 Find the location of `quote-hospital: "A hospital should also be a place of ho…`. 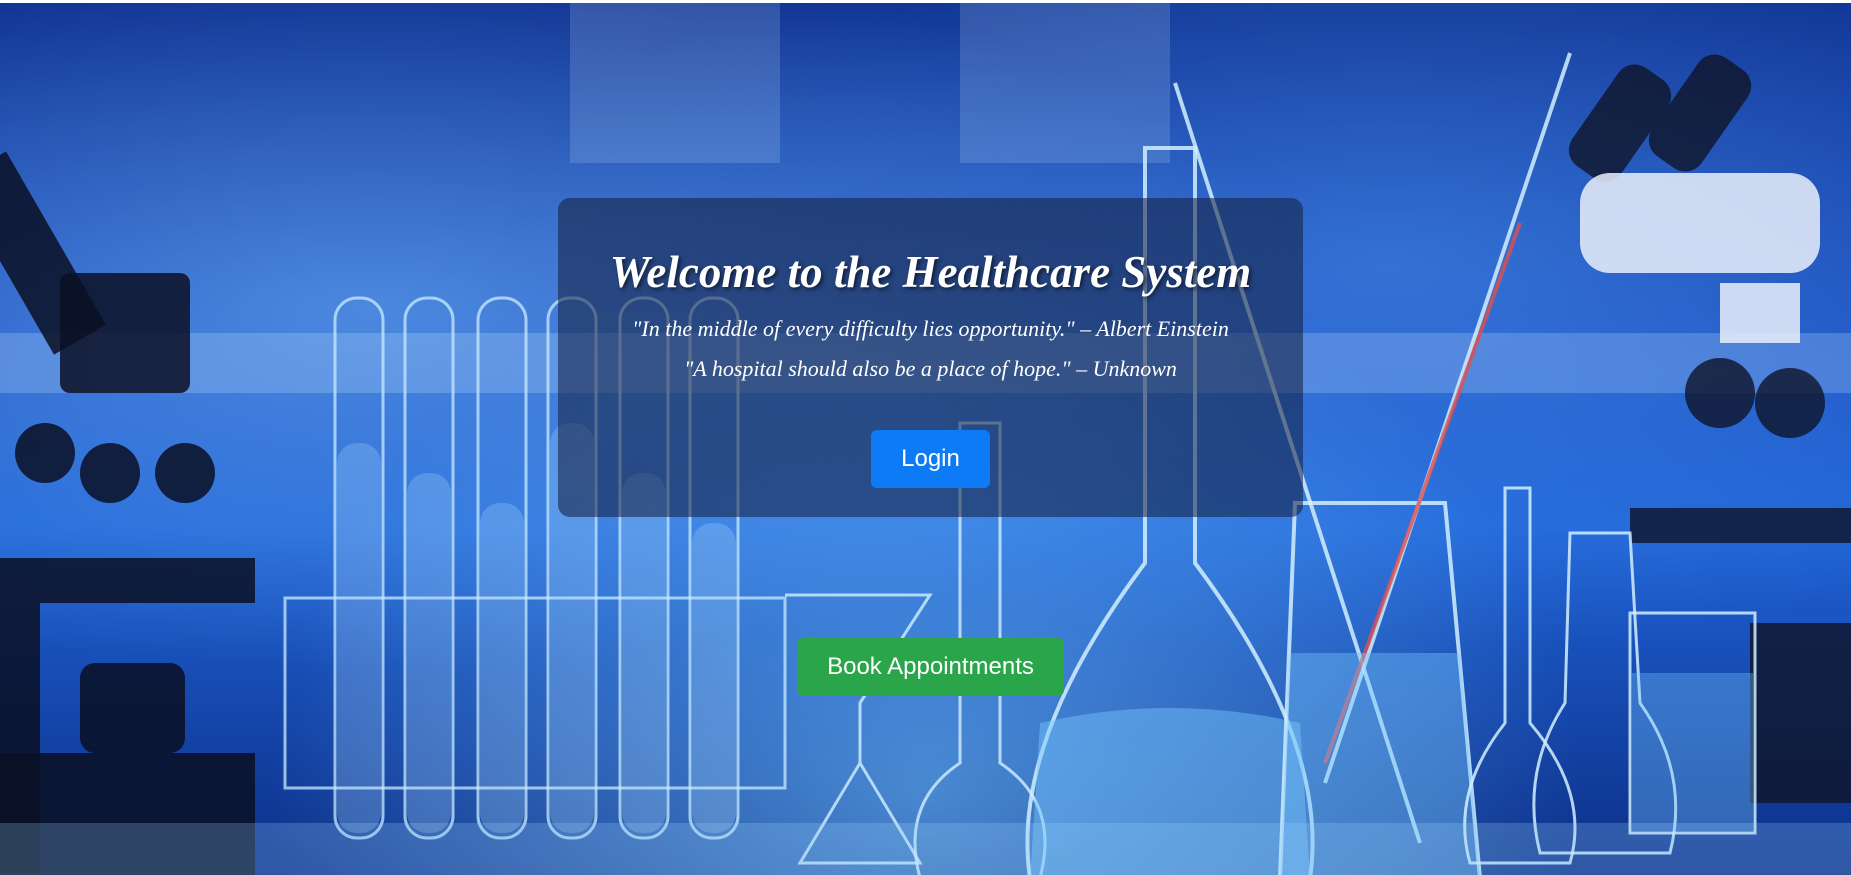

quote-hospital: "A hospital should also be a place of ho… is located at coordinates (930, 368).